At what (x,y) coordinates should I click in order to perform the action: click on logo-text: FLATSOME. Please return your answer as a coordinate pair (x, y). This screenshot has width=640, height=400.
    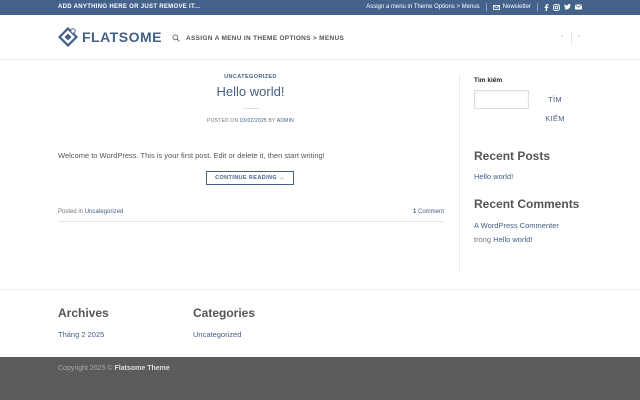
    Looking at the image, I should click on (122, 37).